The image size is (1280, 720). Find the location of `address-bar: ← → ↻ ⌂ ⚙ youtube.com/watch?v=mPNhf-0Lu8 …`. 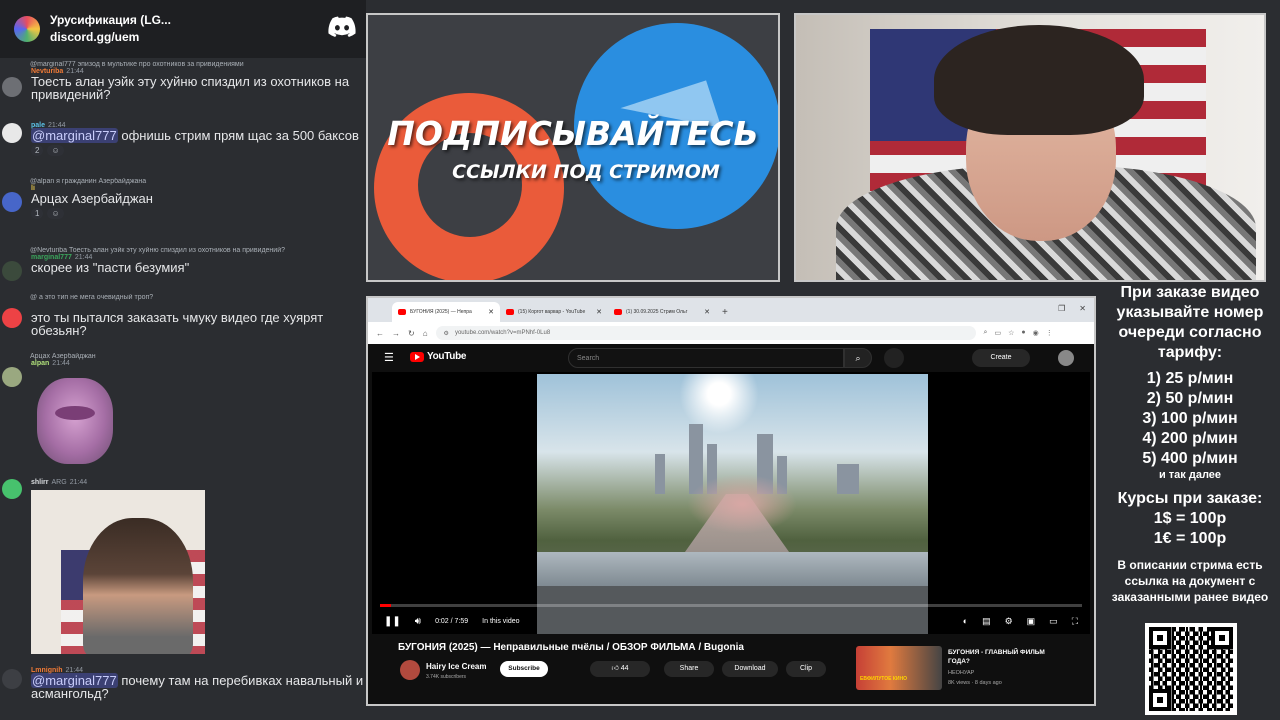

address-bar: ← → ↻ ⌂ ⚙ youtube.com/watch?v=mPNhf-0Lu8 … is located at coordinates (731, 333).